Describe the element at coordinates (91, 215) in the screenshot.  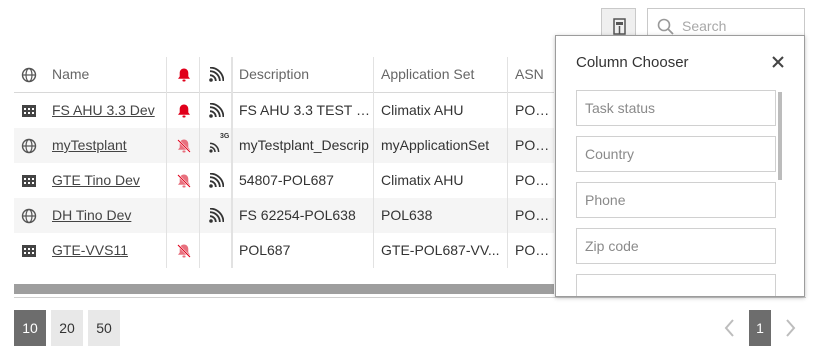
I see `plant-link: DH Tino Dev` at that location.